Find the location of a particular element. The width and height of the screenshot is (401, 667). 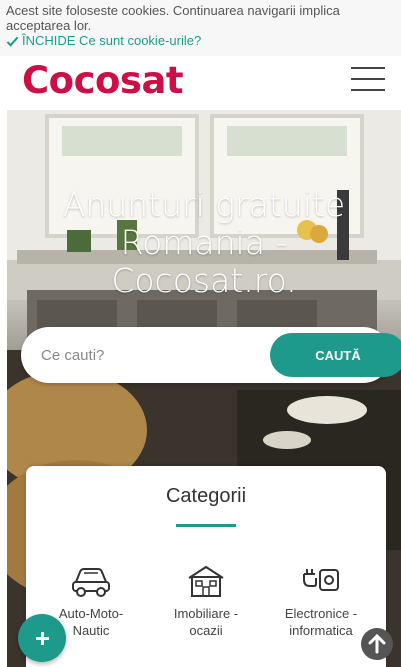

category-imobiliare: Imobiliare - ocazii is located at coordinates (206, 601).